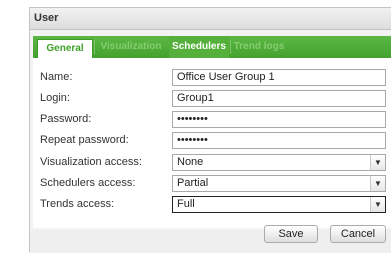 The image size is (391, 253). I want to click on tab-visualization: Visualization, so click(130, 47).